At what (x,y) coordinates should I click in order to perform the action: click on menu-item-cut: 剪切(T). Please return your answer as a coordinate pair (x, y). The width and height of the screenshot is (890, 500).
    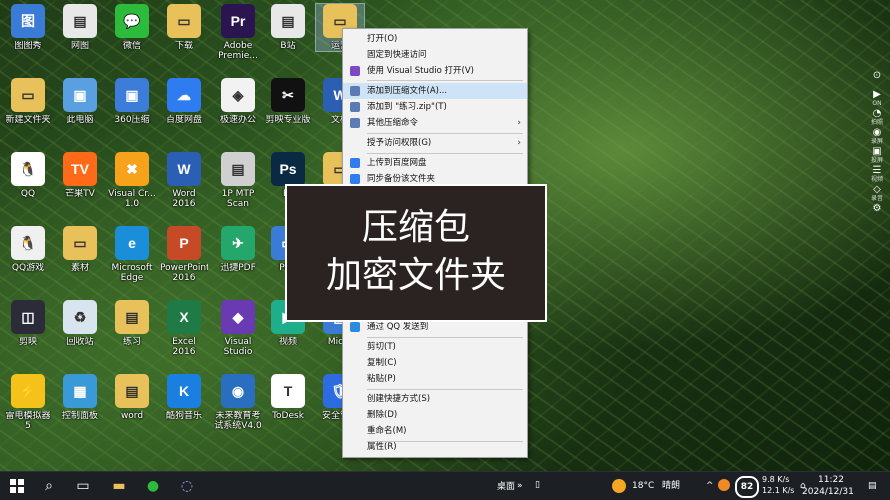
    Looking at the image, I should click on (435, 347).